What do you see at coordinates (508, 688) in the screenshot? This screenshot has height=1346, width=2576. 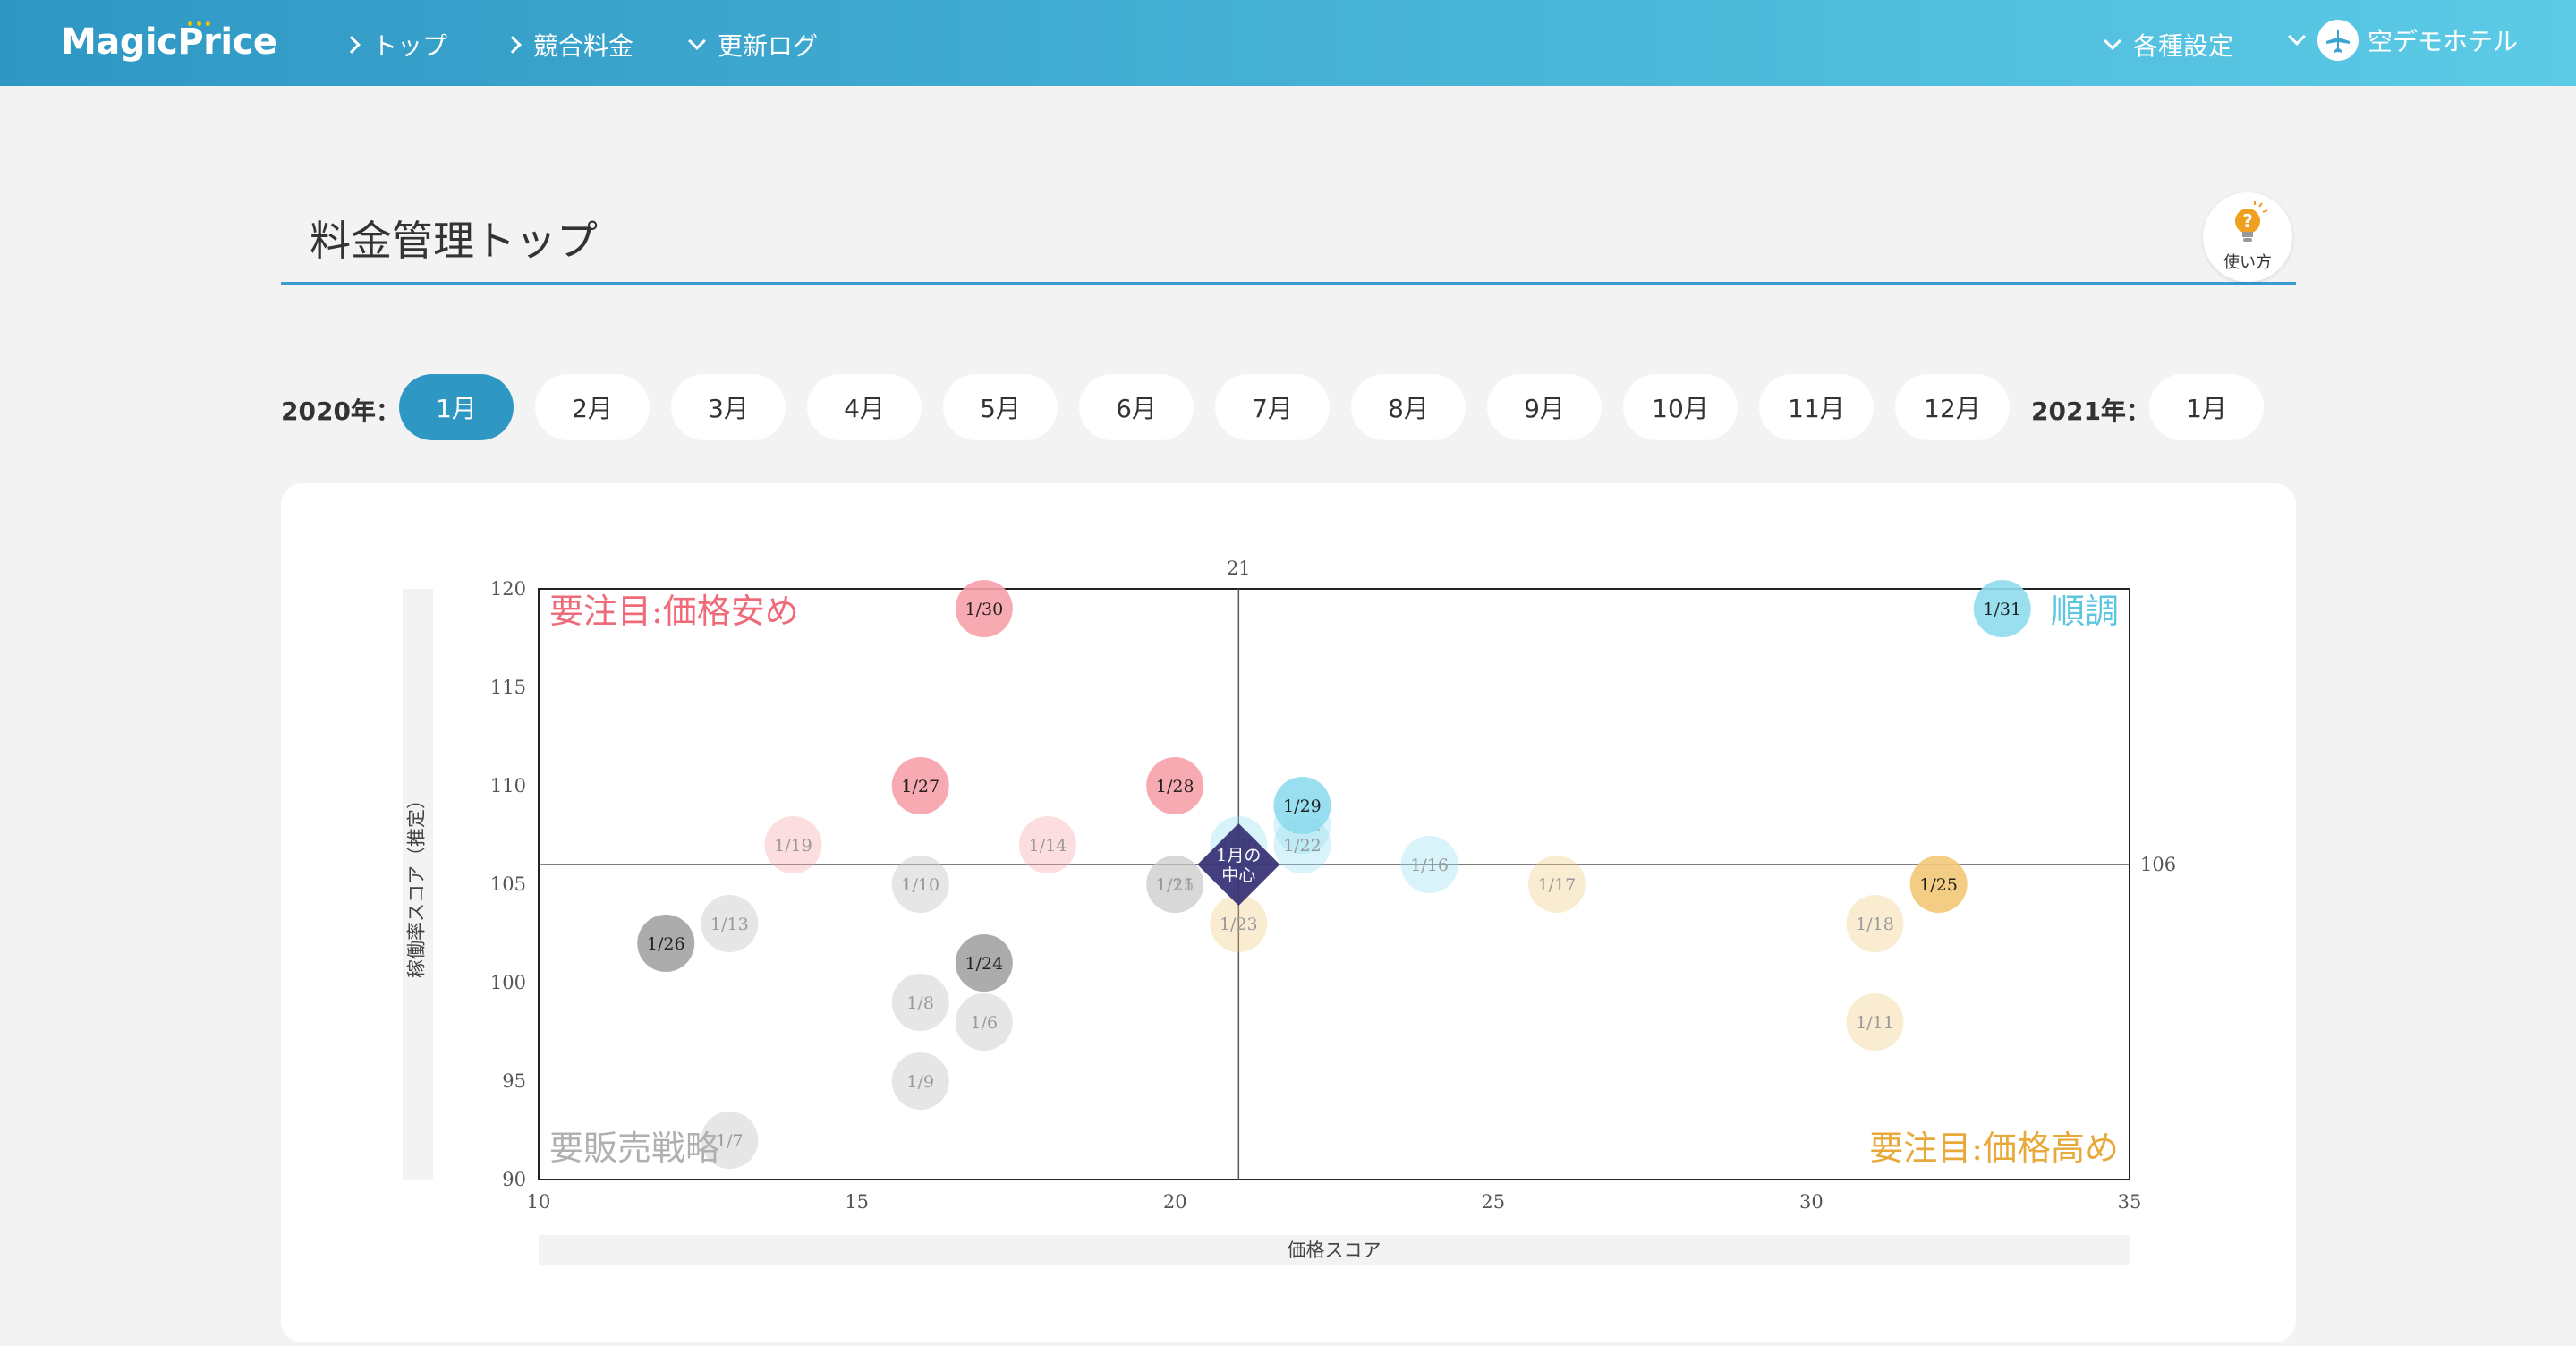 I see `y-tick-label: 115` at bounding box center [508, 688].